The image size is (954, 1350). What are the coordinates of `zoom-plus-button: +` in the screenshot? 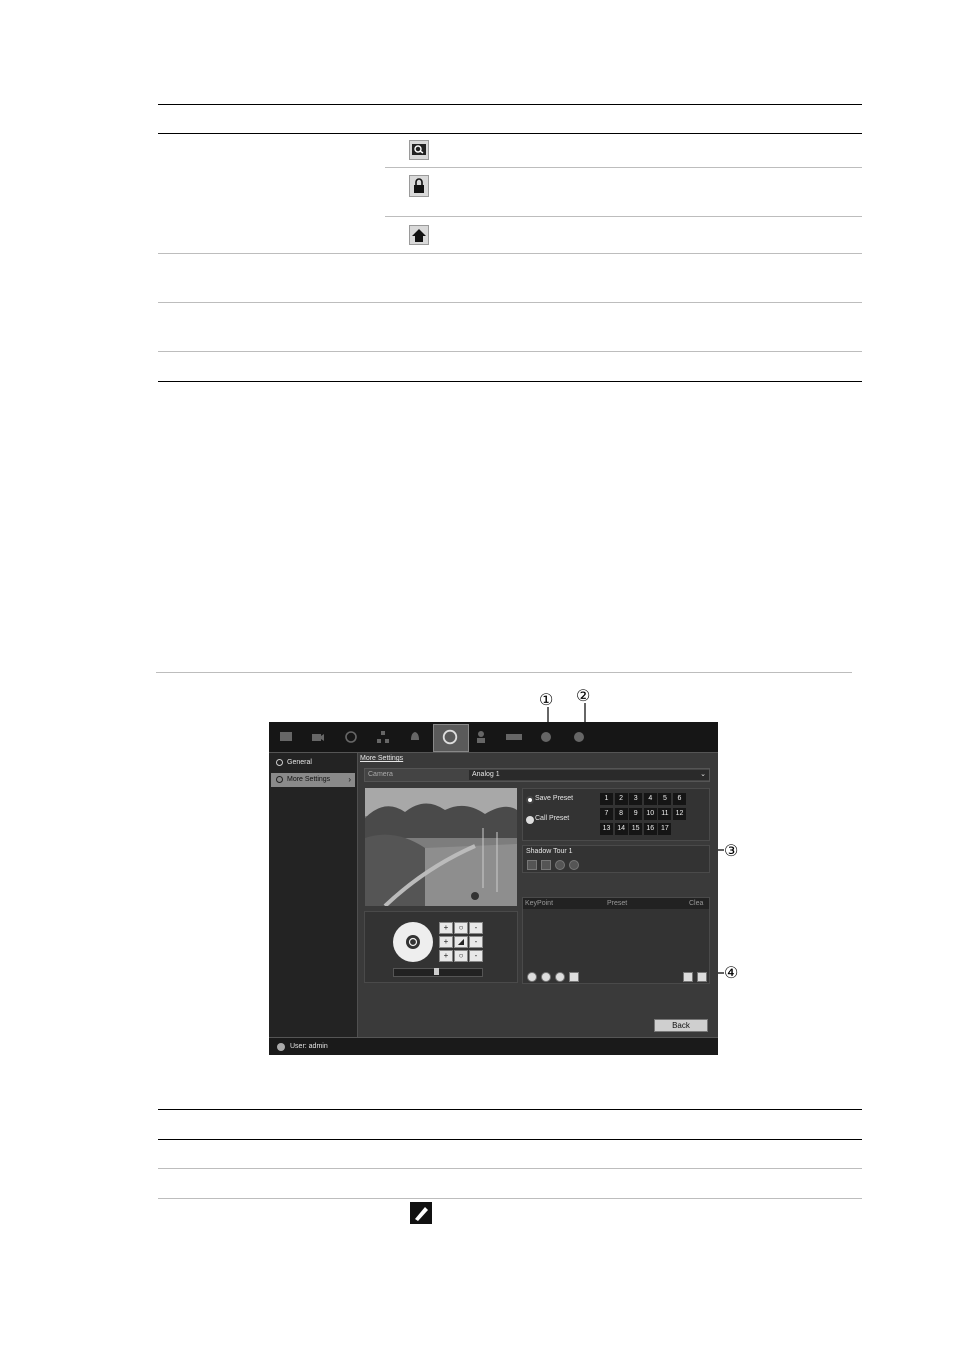 It's located at (446, 928).